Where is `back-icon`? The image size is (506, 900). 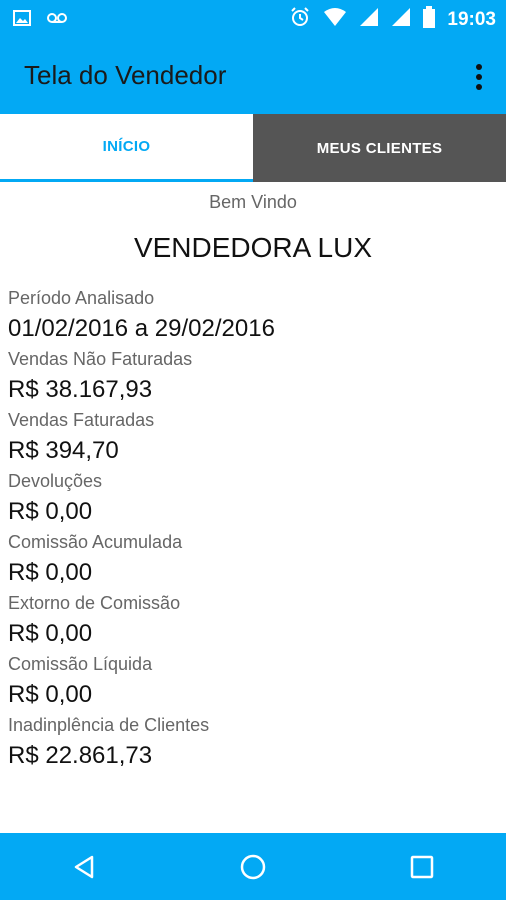 back-icon is located at coordinates (84, 867).